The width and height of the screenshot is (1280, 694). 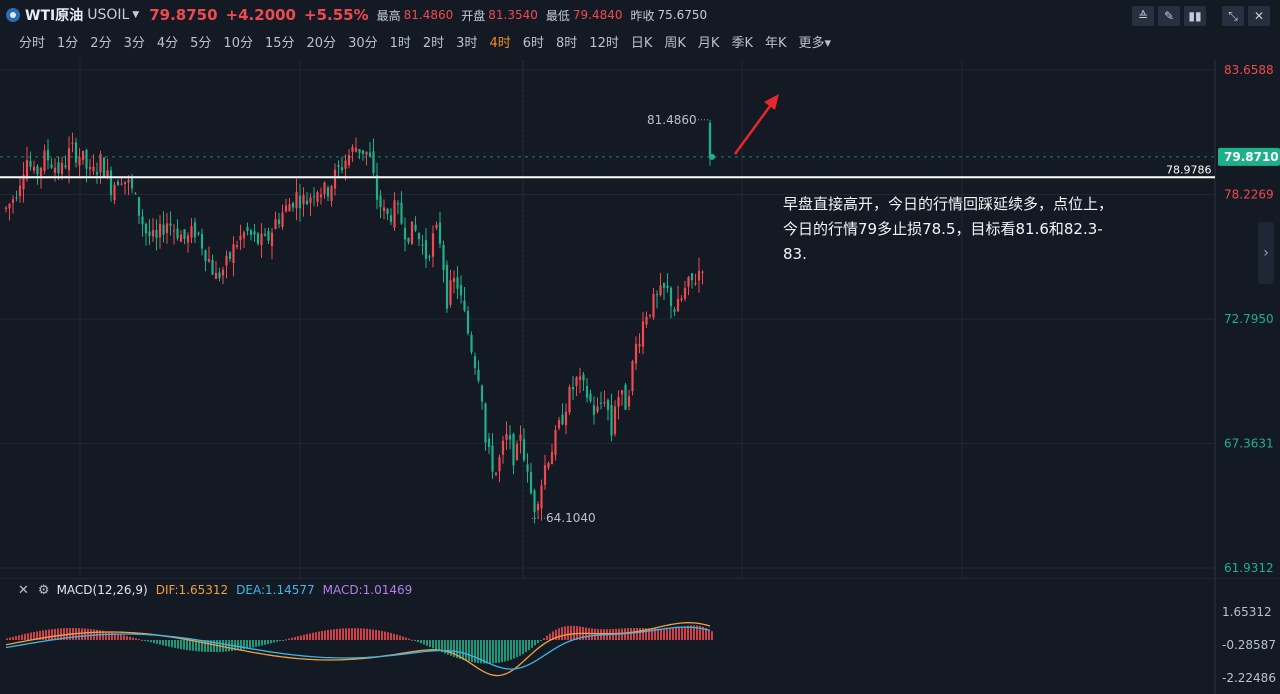 What do you see at coordinates (776, 42) in the screenshot?
I see `period-tab: 年K` at bounding box center [776, 42].